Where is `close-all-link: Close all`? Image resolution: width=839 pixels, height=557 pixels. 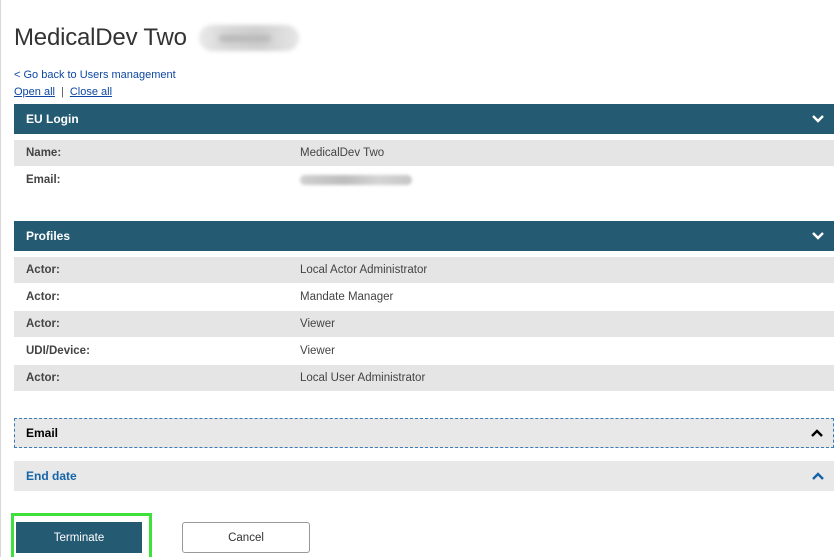
close-all-link: Close all is located at coordinates (91, 92).